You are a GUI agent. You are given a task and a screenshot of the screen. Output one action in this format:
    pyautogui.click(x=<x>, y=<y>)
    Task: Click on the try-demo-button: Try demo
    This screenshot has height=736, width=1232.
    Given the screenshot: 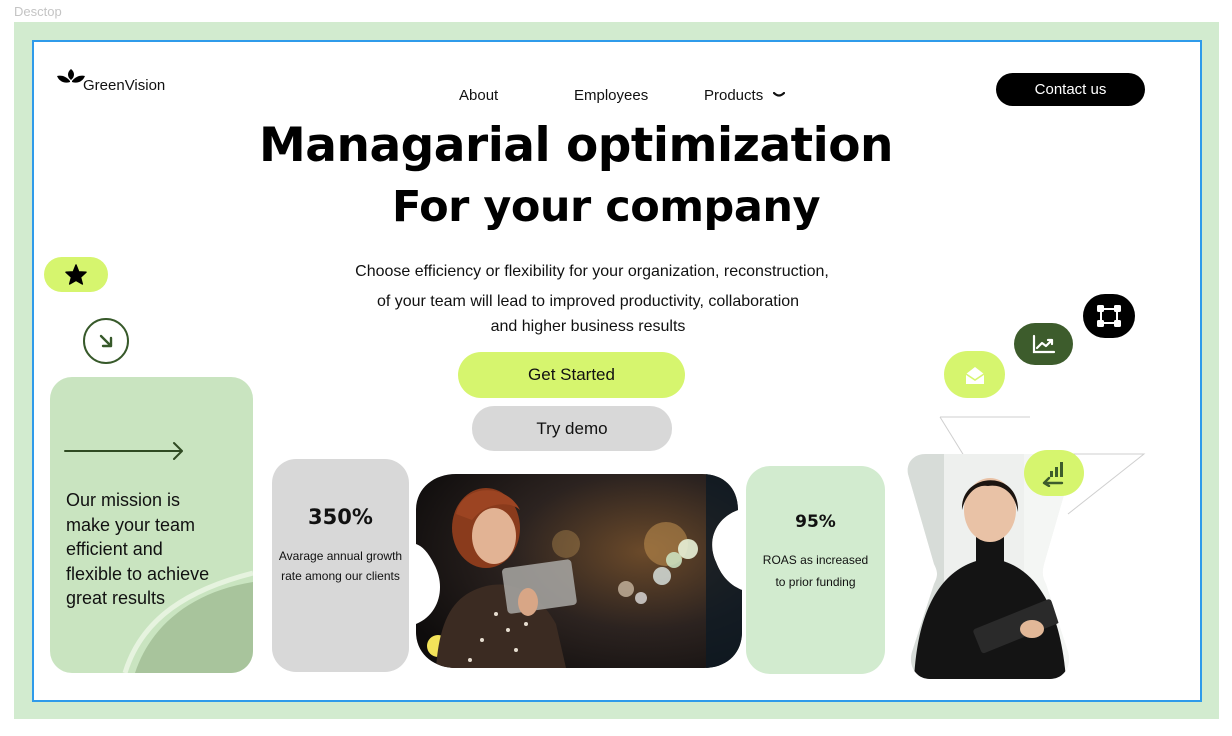 What is the action you would take?
    pyautogui.click(x=572, y=428)
    